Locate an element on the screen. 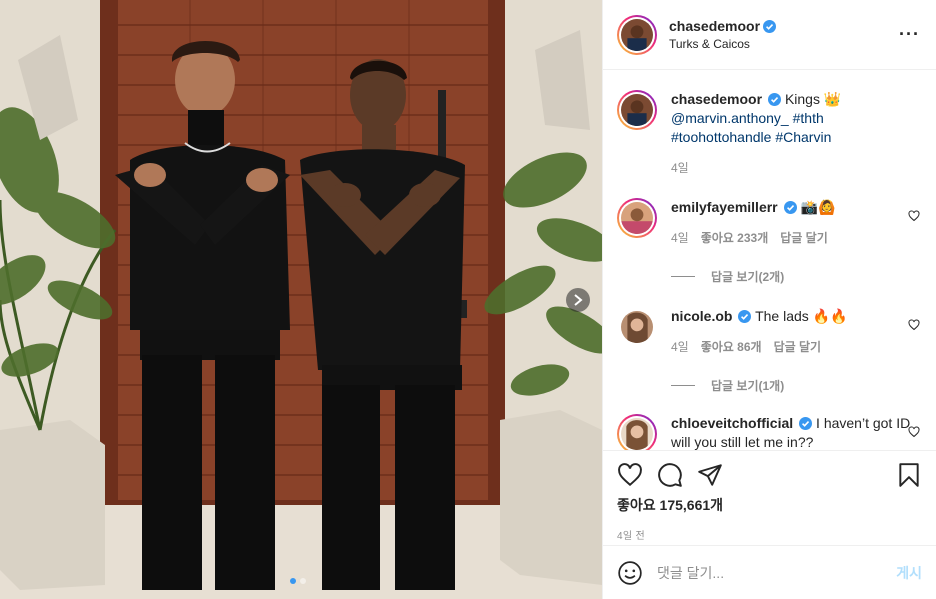 This screenshot has height=599, width=936. carousel-indicator is located at coordinates (298, 581).